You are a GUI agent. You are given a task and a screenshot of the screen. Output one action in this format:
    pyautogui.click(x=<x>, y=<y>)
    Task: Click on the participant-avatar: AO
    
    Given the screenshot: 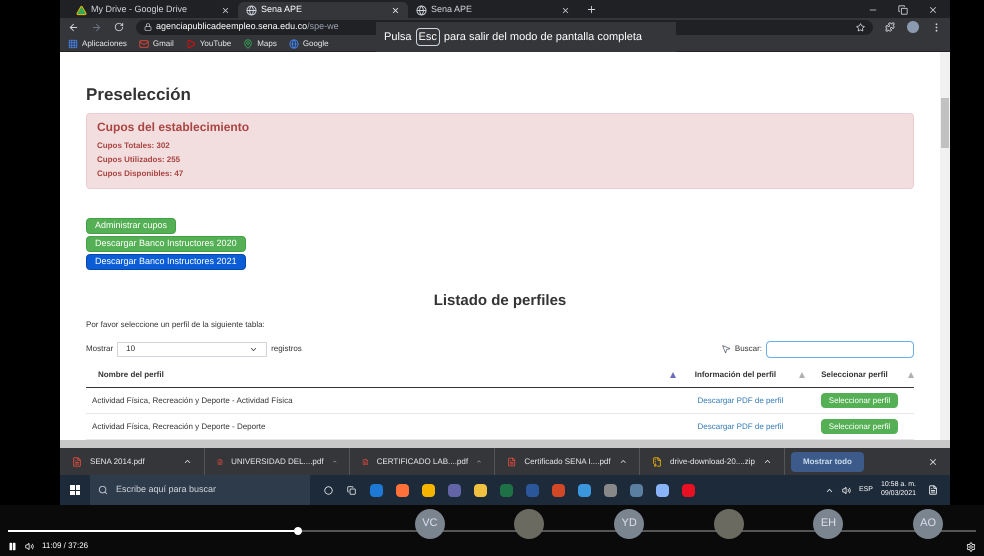 What is the action you would take?
    pyautogui.click(x=928, y=523)
    